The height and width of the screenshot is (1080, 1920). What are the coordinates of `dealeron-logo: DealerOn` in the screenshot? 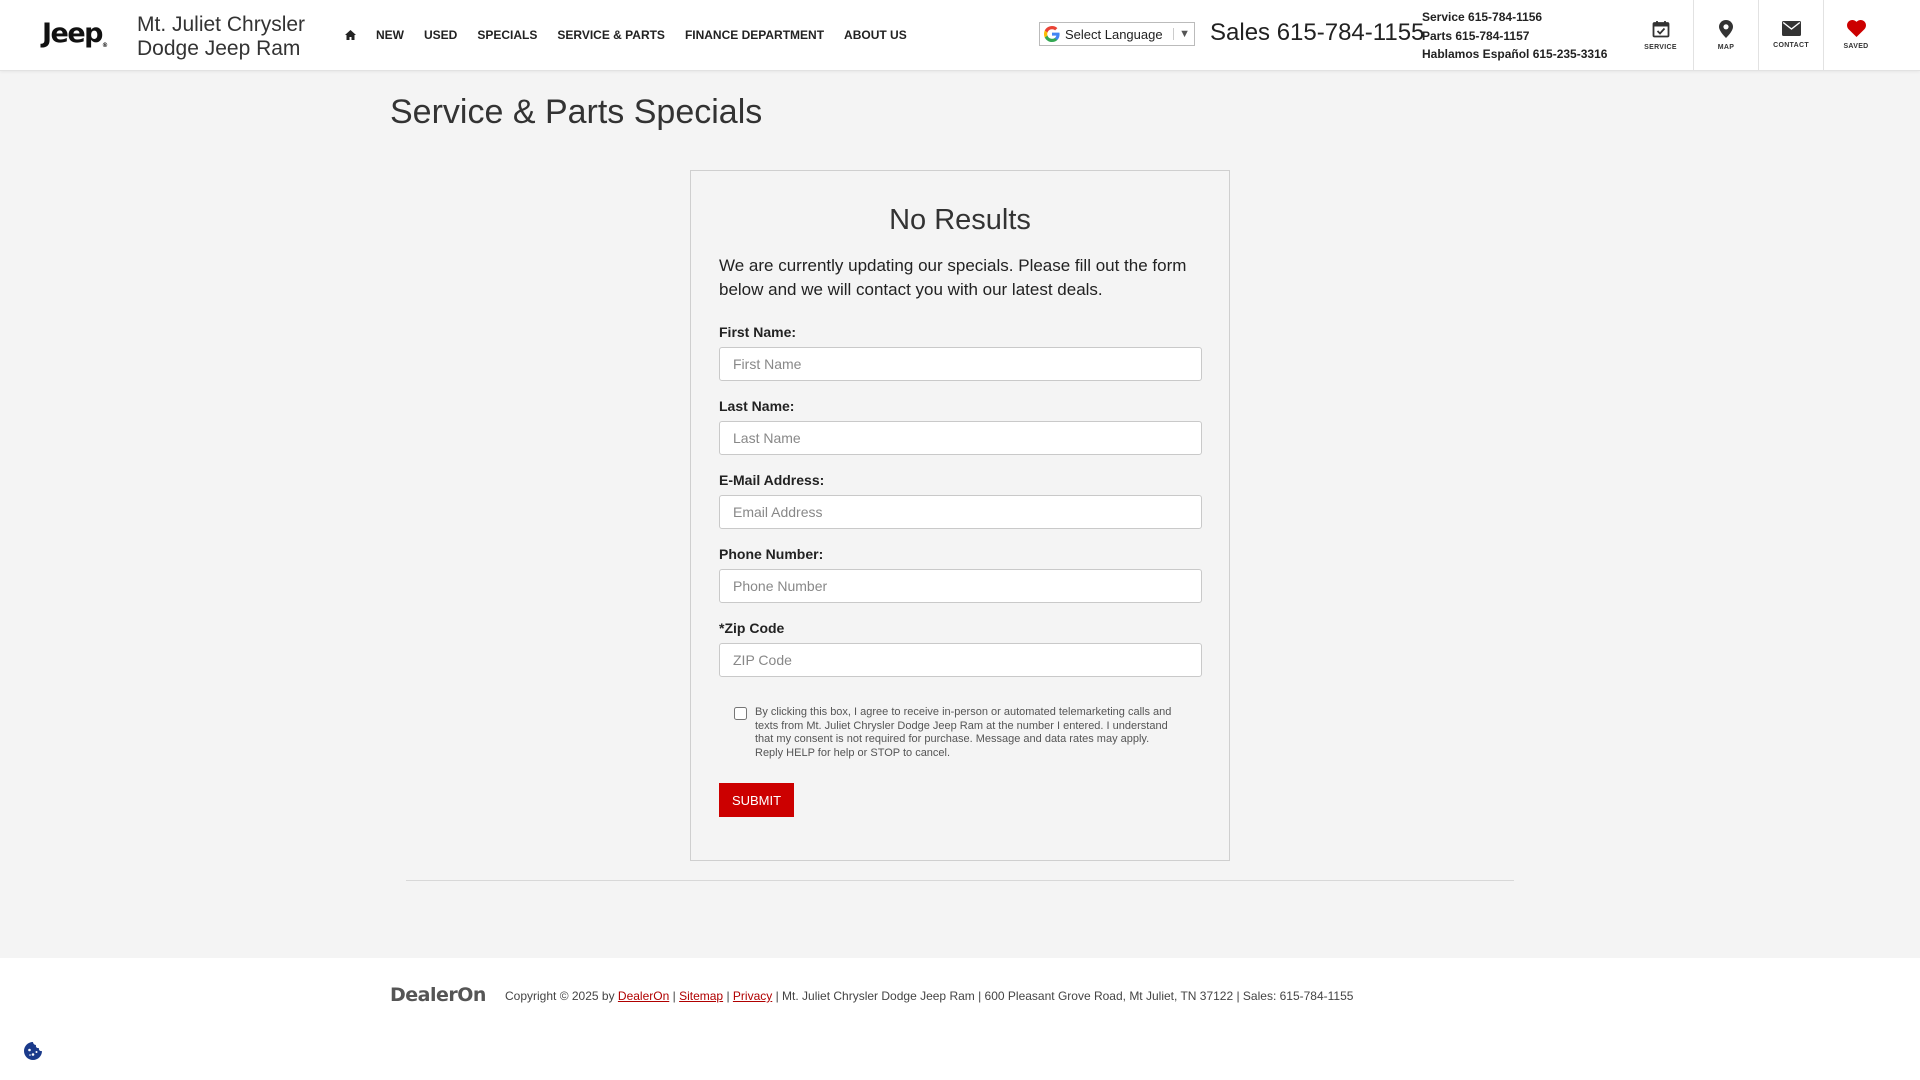 It's located at (438, 995).